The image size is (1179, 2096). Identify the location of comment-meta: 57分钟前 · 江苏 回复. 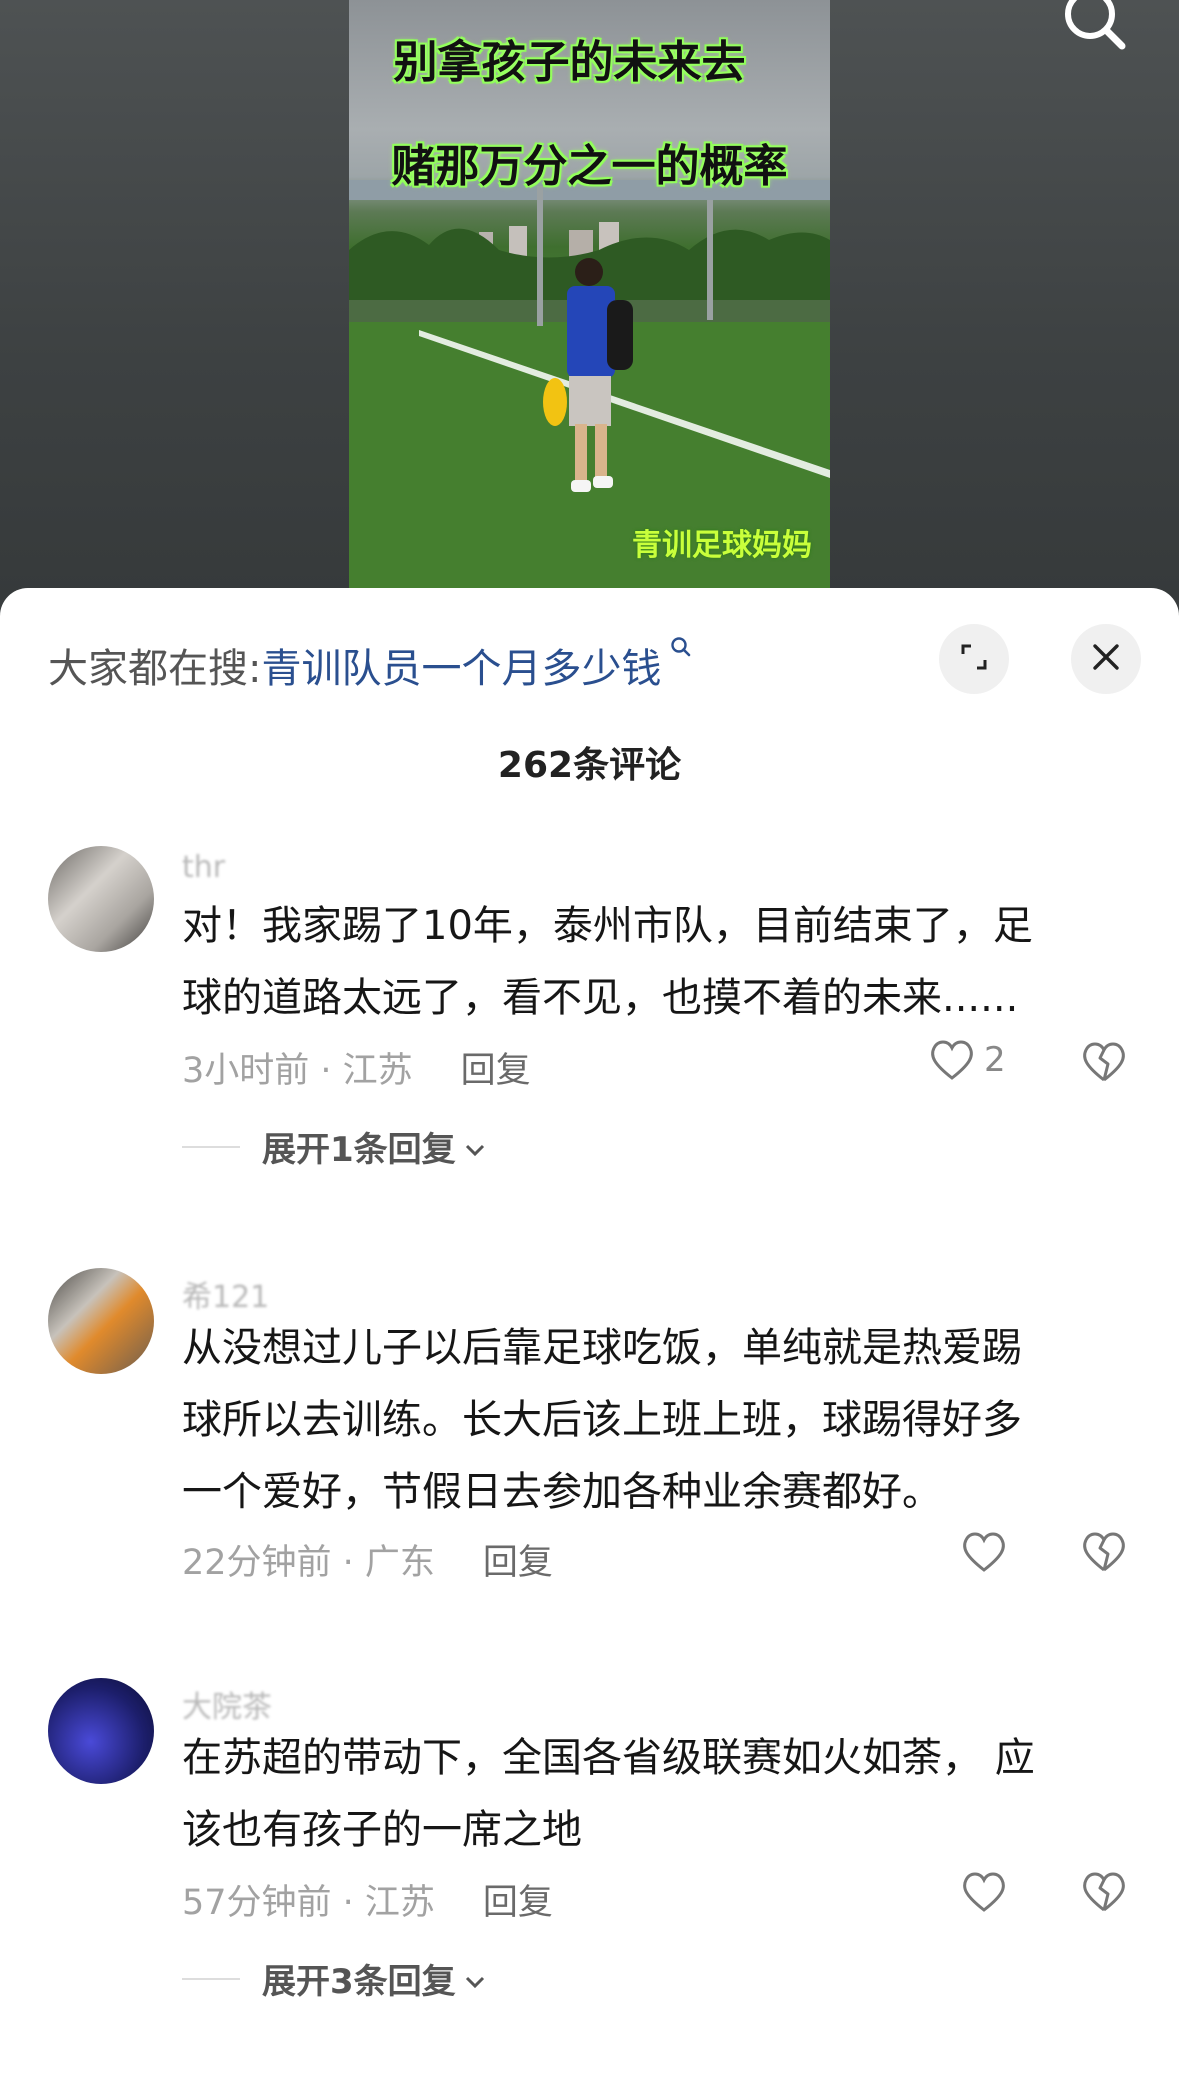
(367, 1899).